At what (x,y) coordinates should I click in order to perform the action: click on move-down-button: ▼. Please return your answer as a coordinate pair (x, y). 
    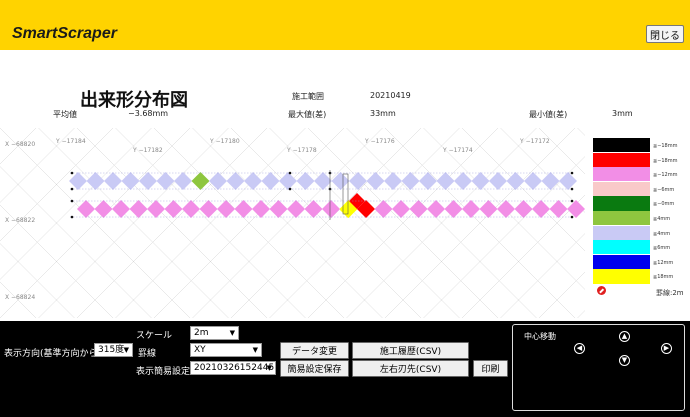
    Looking at the image, I should click on (624, 360).